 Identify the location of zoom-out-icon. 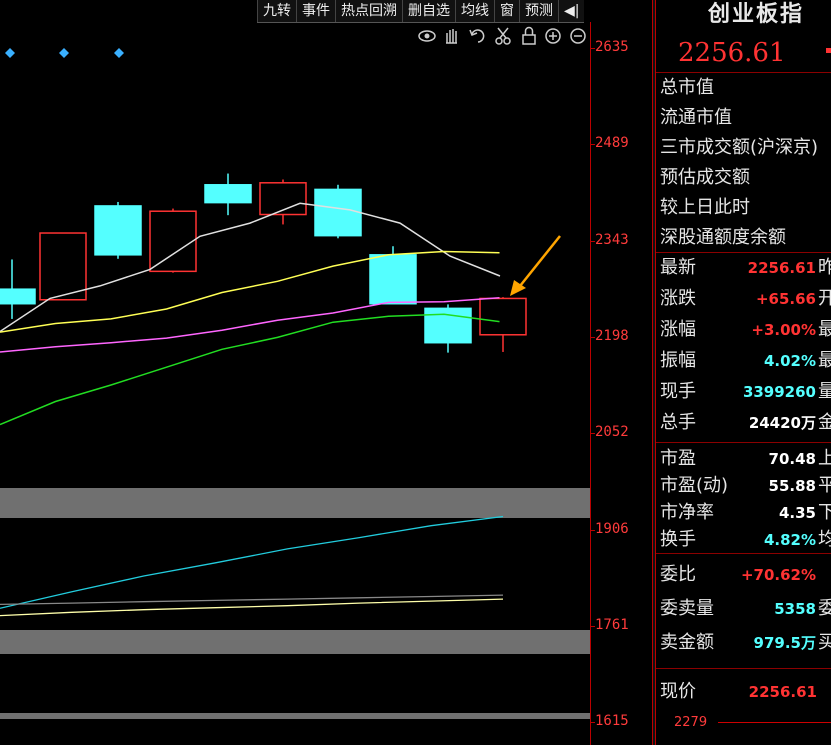
(578, 36).